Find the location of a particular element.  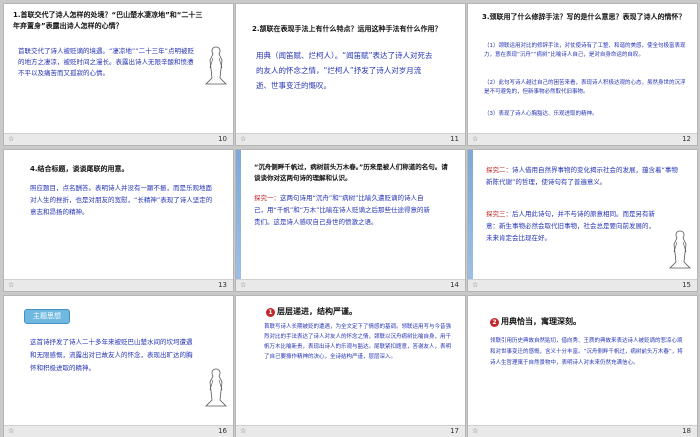

slide-number: 11 is located at coordinates (454, 139).